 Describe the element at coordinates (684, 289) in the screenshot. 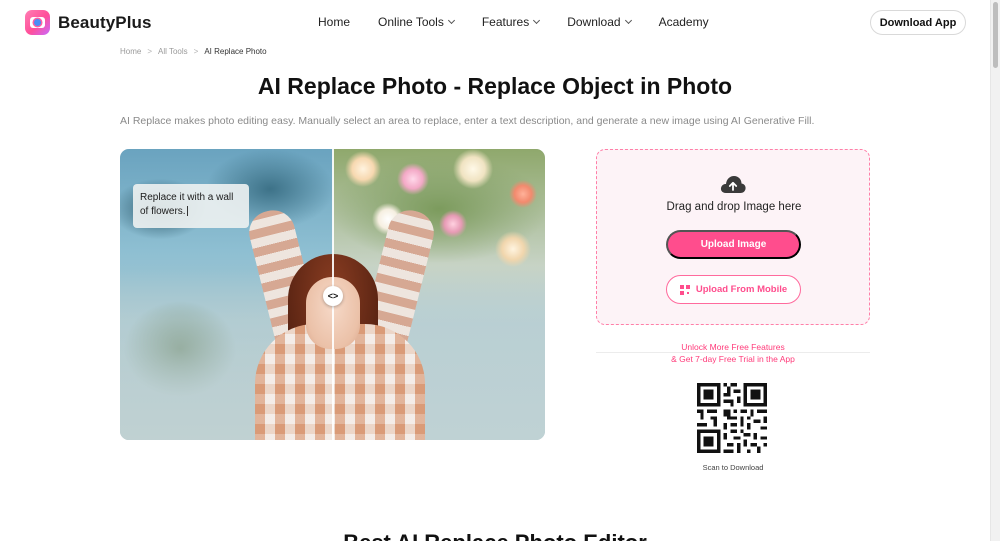

I see `qr-code-icon` at that location.